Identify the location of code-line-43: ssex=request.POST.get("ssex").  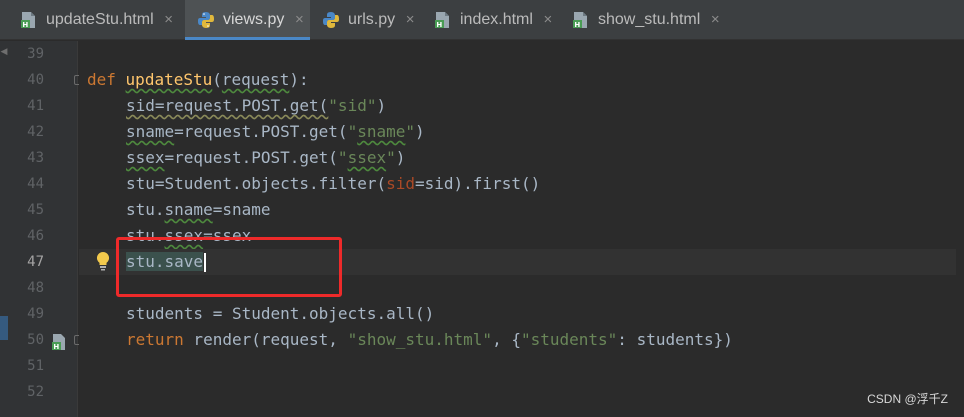
(521, 158).